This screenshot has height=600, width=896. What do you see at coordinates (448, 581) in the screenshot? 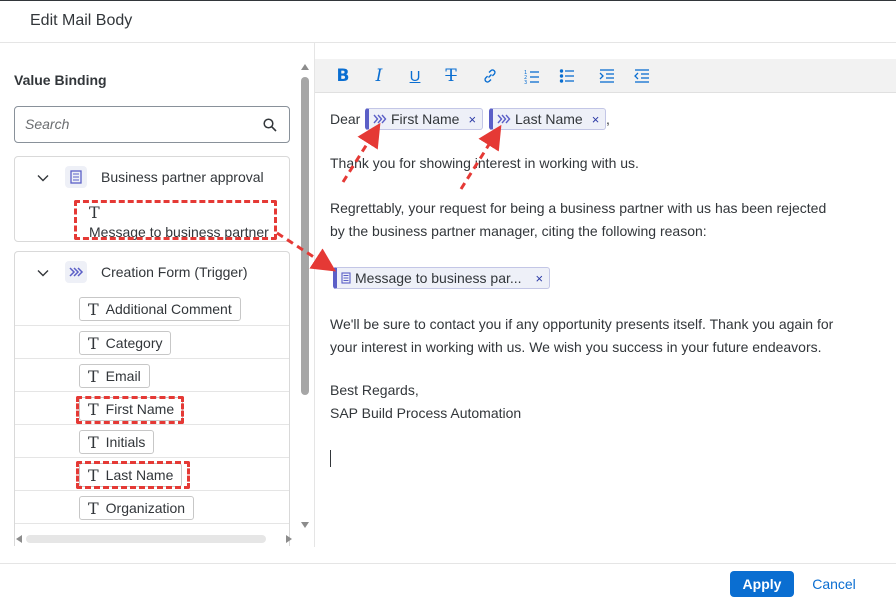
I see `dialog-footer: Apply Cancel` at bounding box center [448, 581].